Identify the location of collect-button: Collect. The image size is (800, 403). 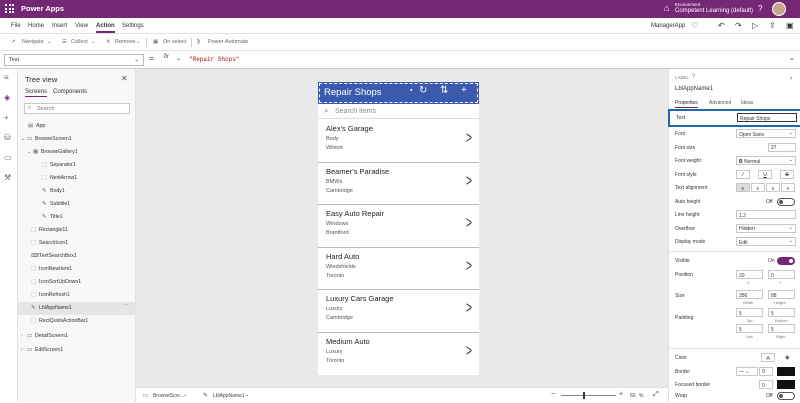
(79, 42).